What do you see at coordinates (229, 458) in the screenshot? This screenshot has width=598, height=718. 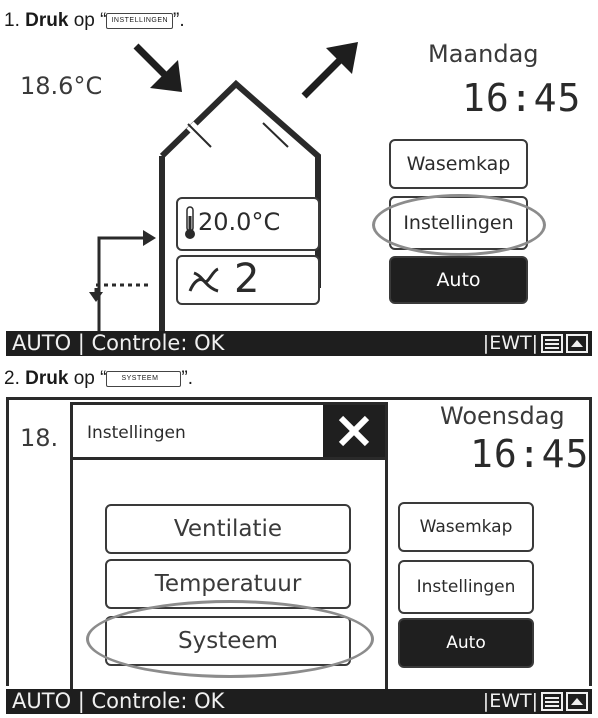 I see `dialog-title-divider` at bounding box center [229, 458].